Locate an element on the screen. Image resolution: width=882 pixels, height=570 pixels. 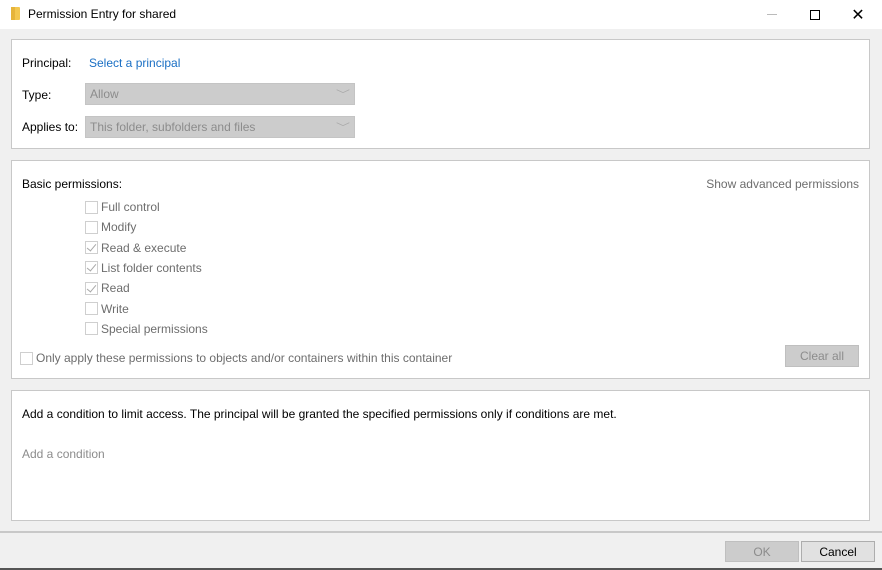
permission-item: Full control is located at coordinates (122, 207).